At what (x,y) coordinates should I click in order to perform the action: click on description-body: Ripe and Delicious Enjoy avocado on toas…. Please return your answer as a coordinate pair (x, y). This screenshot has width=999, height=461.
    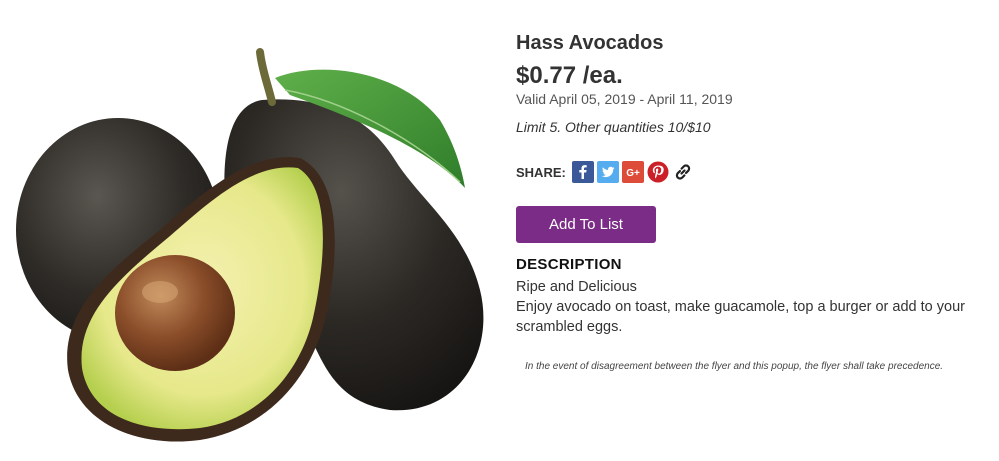
    Looking at the image, I should click on (755, 307).